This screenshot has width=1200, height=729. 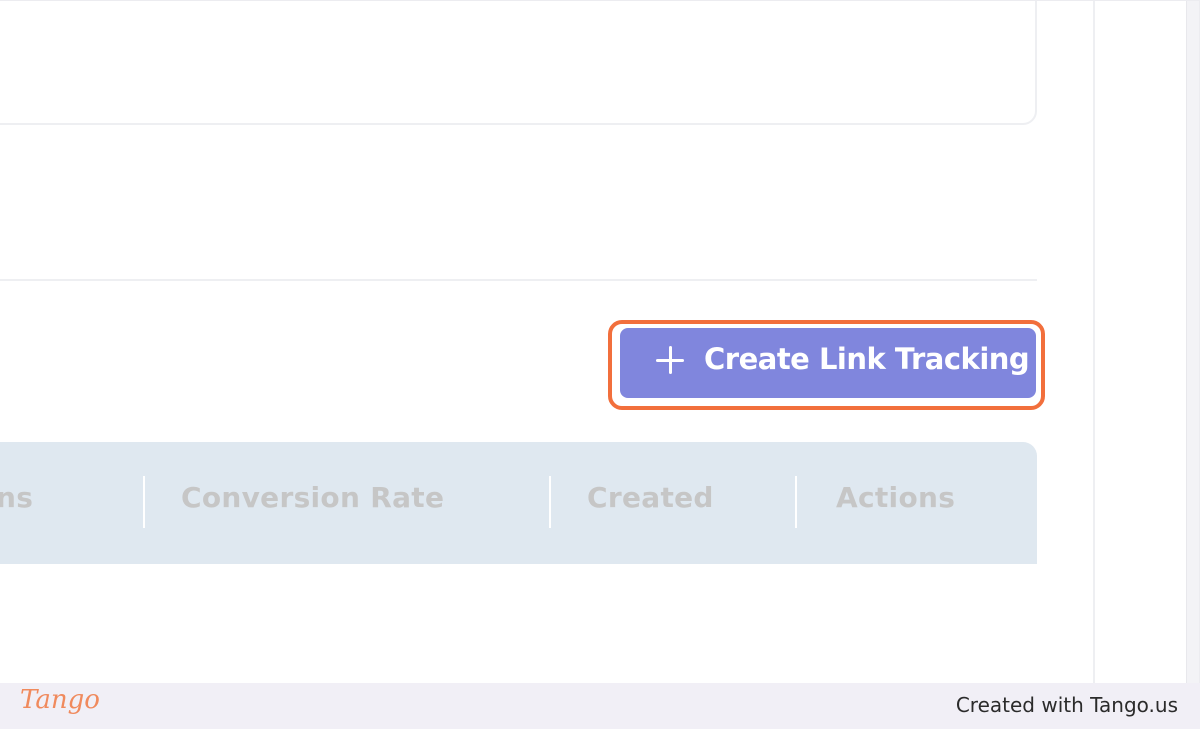 What do you see at coordinates (312, 497) in the screenshot?
I see `column-header-conversion-rate: Conversion Rate` at bounding box center [312, 497].